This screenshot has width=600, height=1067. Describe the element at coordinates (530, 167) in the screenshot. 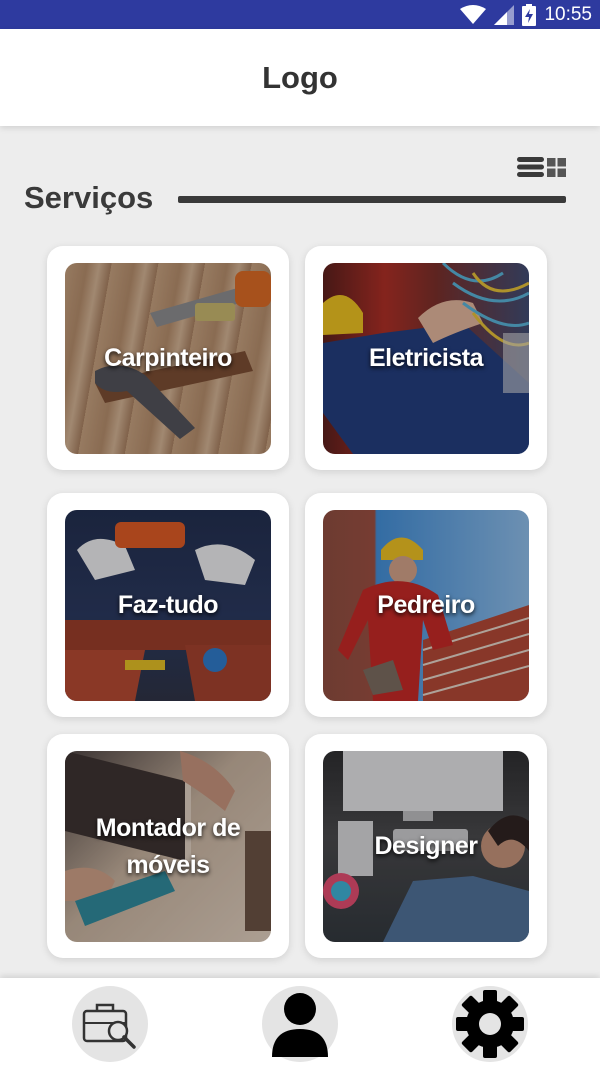

I see `list-view-icon` at that location.